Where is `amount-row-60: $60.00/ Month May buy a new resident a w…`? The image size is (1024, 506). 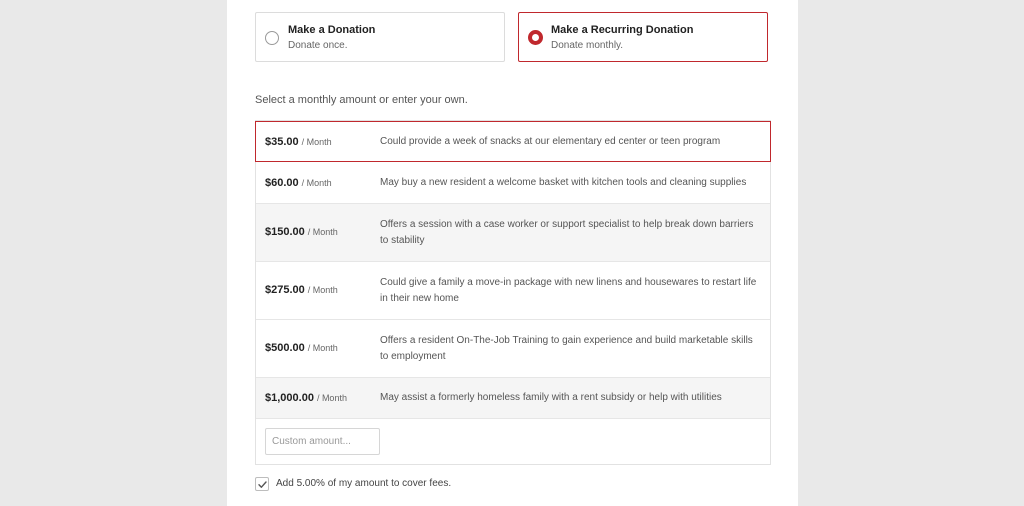 amount-row-60: $60.00/ Month May buy a new resident a w… is located at coordinates (513, 183).